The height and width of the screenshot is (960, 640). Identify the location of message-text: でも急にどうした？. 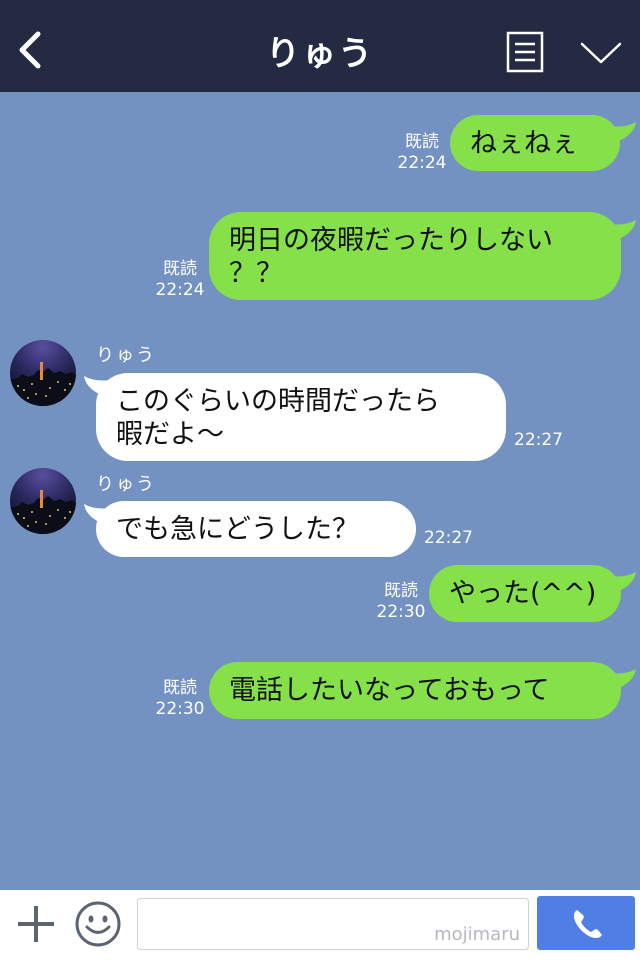
(237, 529).